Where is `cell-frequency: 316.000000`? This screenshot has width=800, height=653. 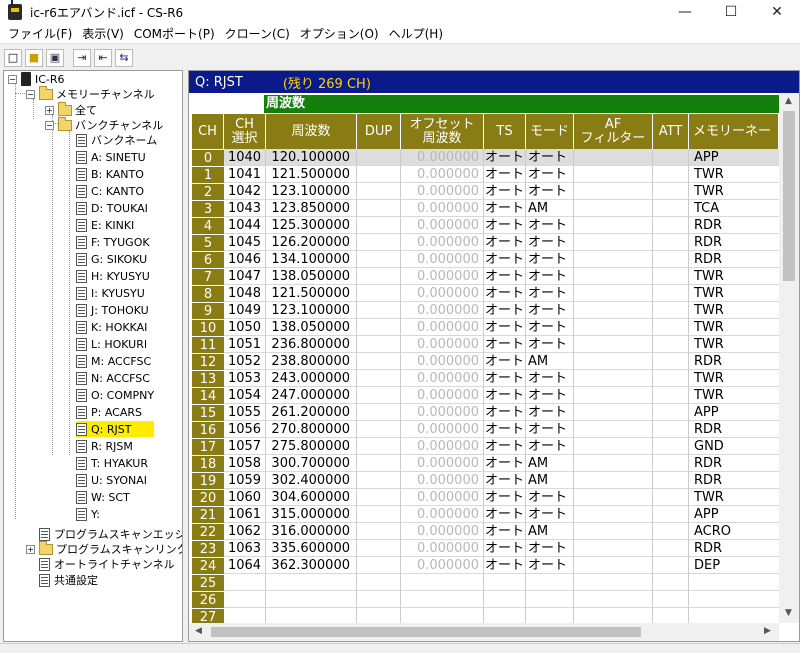
cell-frequency: 316.000000 is located at coordinates (311, 531).